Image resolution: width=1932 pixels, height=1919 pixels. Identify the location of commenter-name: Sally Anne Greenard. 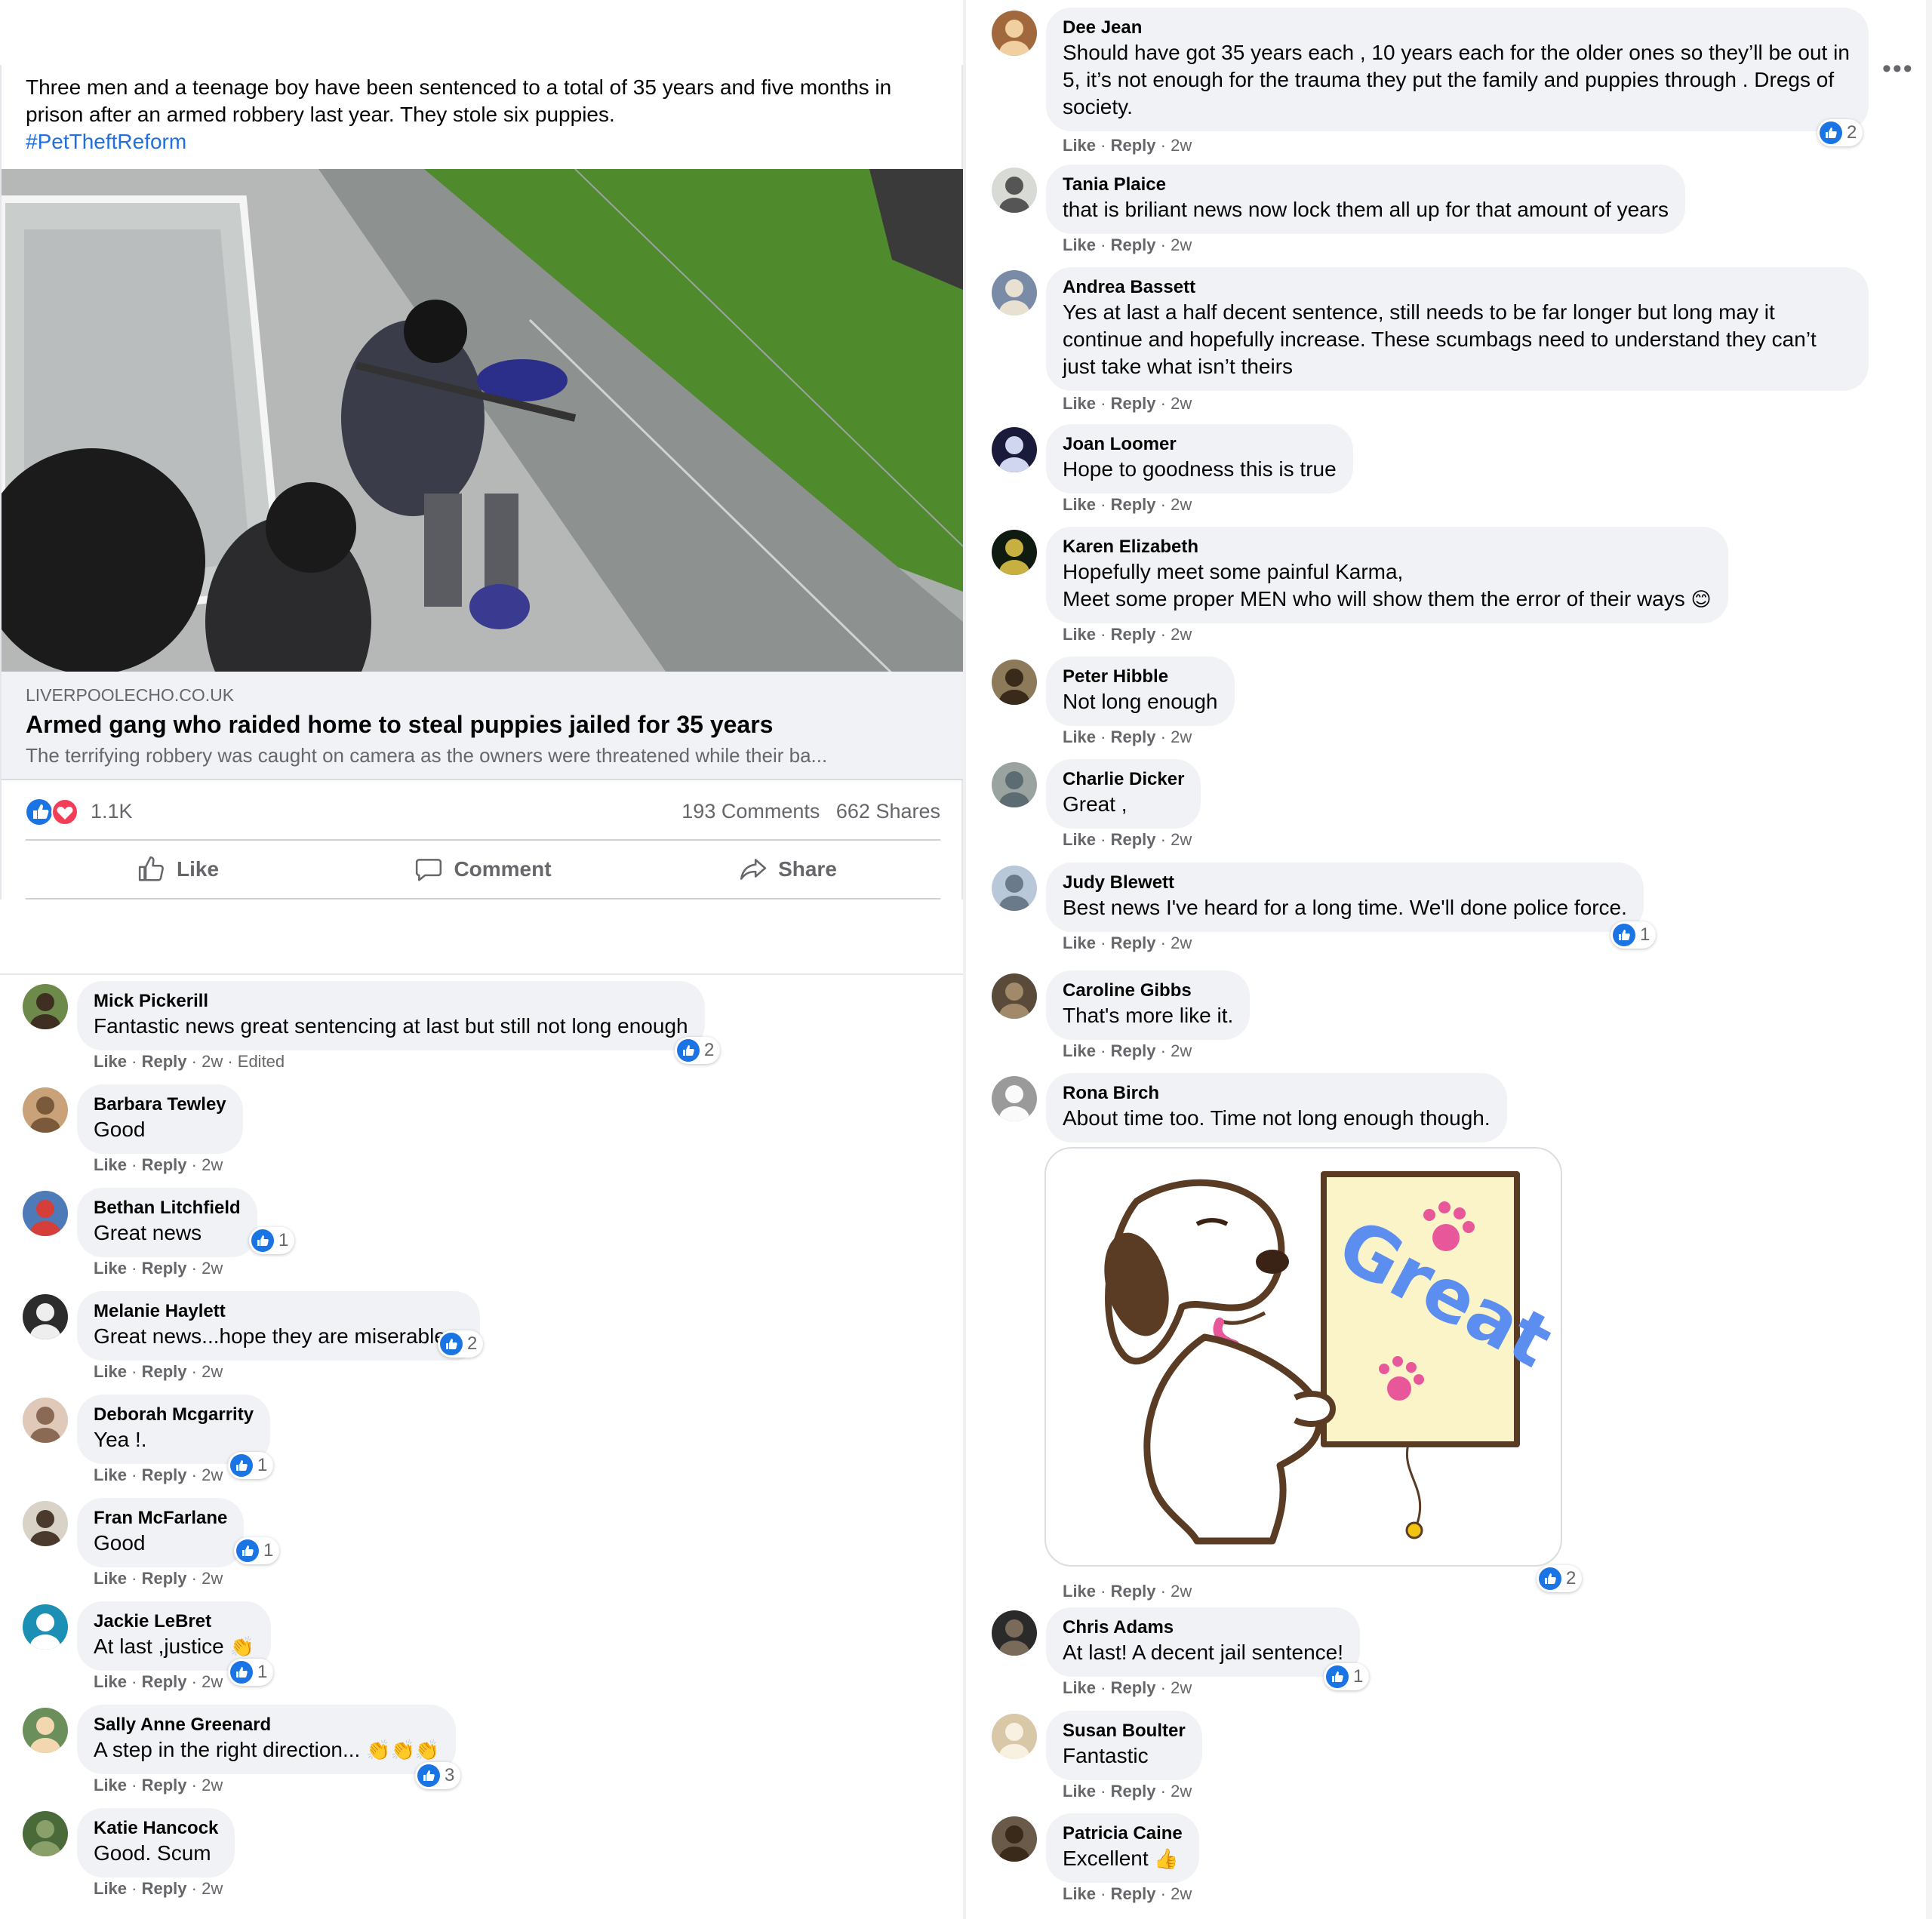
(266, 1725).